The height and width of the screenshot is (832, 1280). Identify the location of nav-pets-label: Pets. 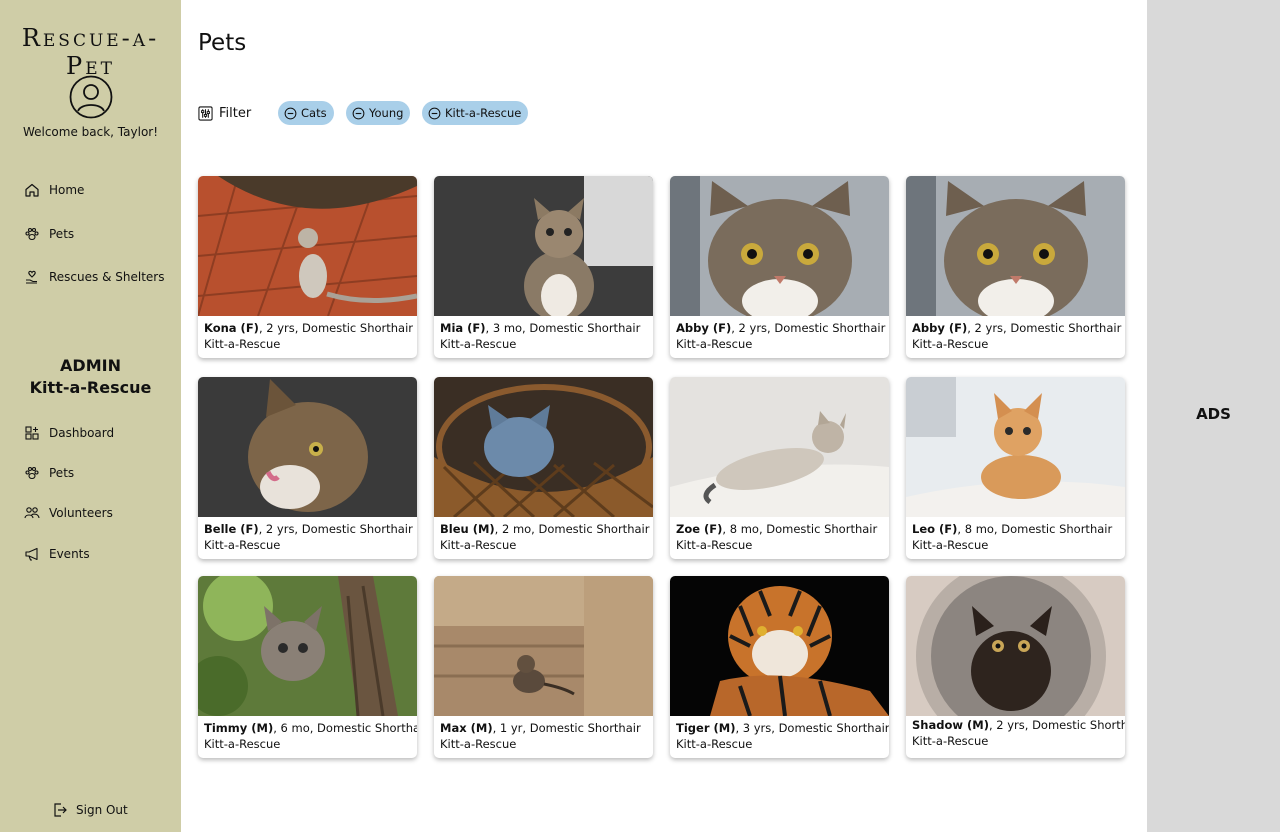
(62, 234).